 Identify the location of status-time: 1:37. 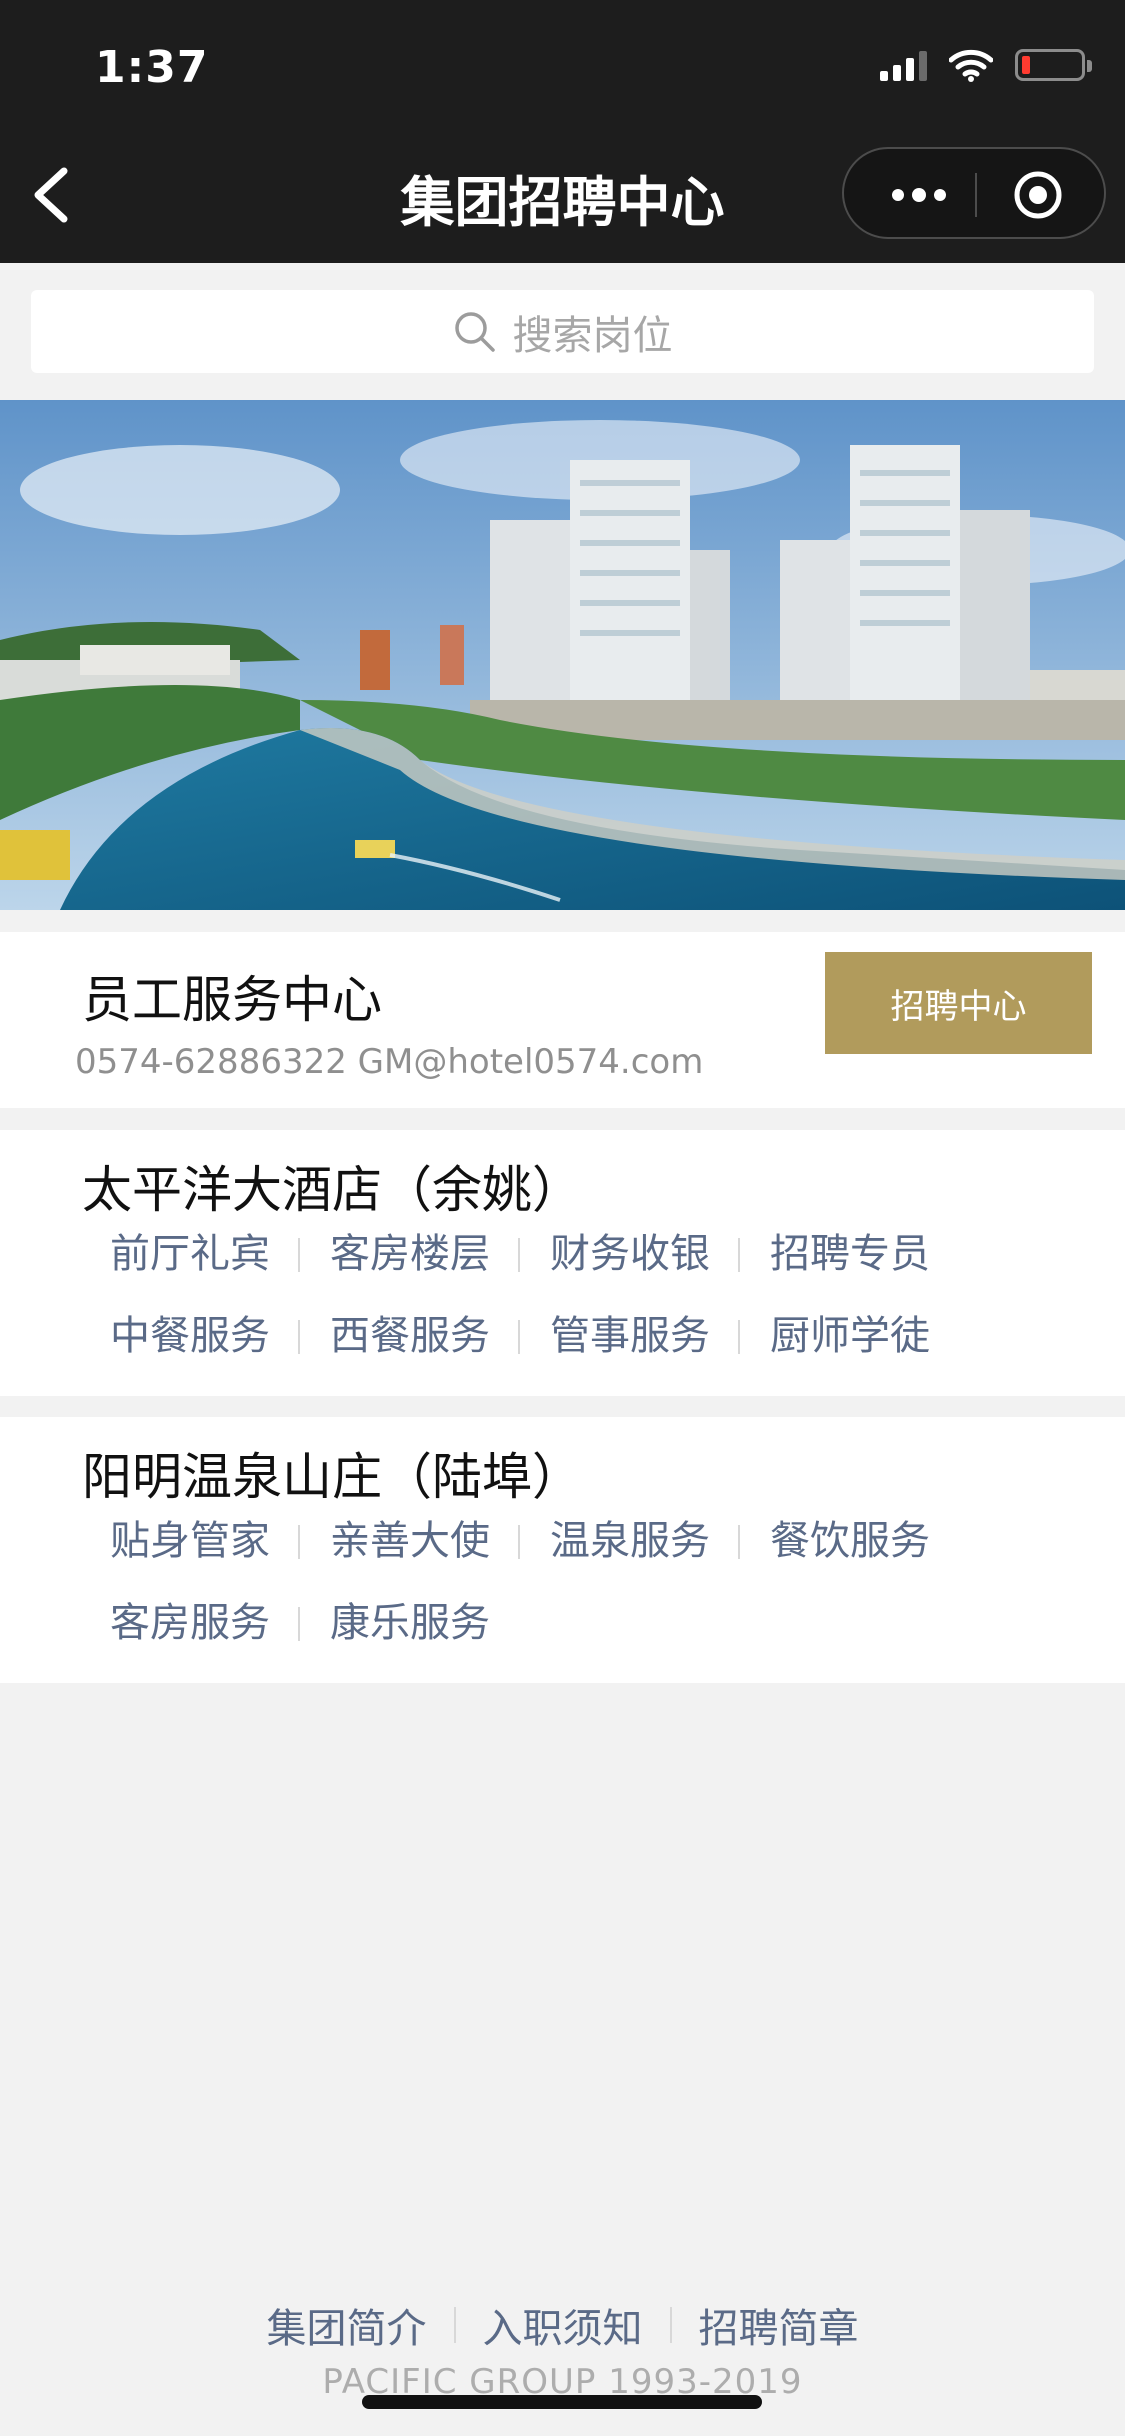
(152, 67).